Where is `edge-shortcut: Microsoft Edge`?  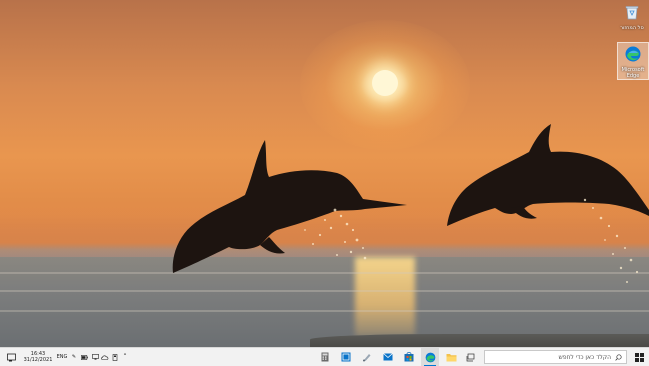
edge-shortcut: Microsoft Edge is located at coordinates (633, 61).